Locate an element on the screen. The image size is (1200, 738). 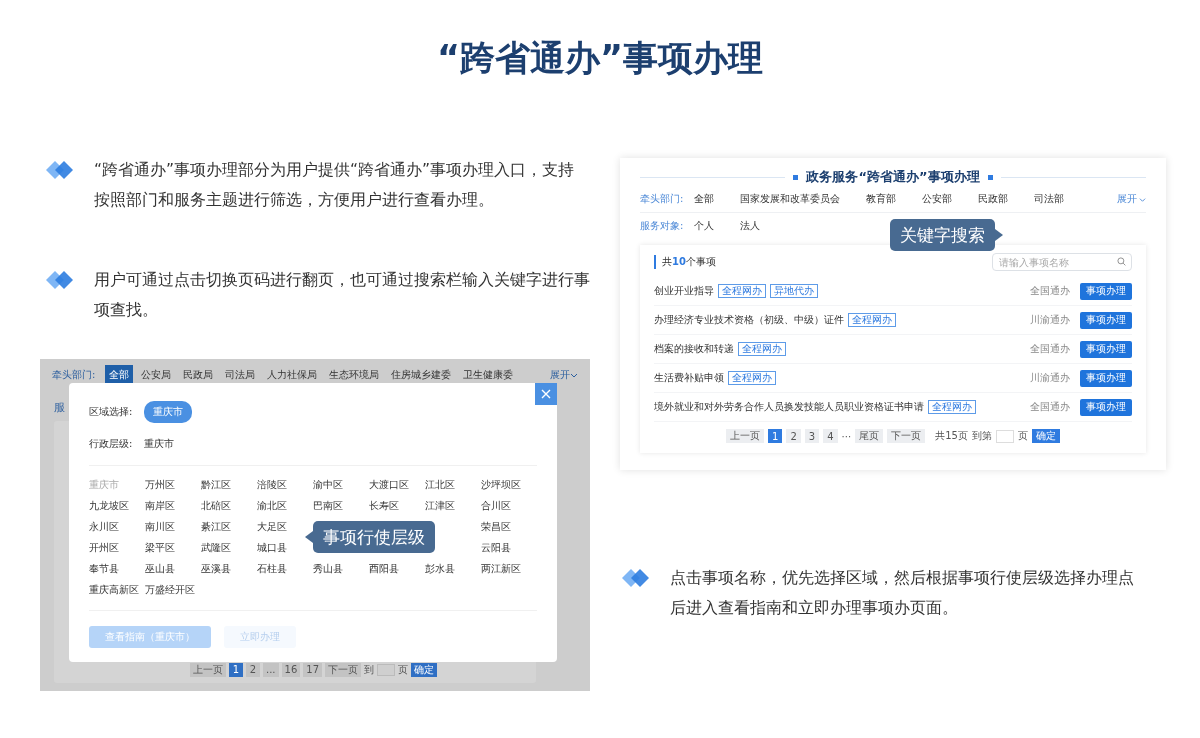
district-option: 开州区 is located at coordinates (117, 547).